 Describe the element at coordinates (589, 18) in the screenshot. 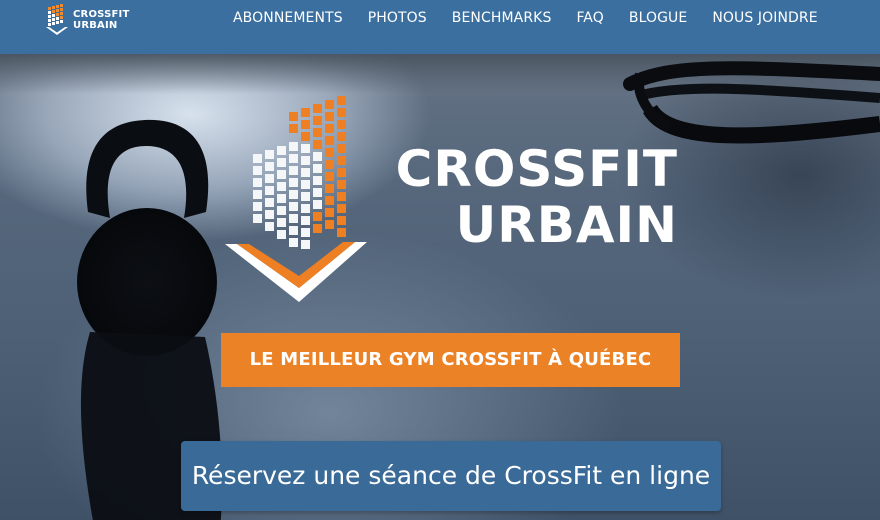

I see `nav-faq: FAQ` at that location.